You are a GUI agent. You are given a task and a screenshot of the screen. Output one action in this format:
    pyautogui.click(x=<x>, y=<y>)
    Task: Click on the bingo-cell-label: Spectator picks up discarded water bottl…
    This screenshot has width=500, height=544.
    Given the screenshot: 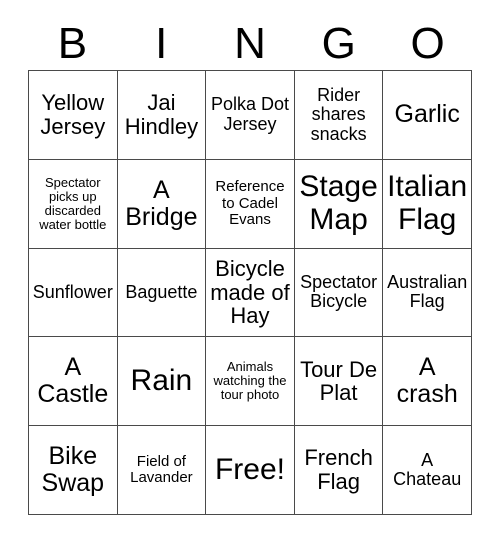 What is the action you would take?
    pyautogui.click(x=73, y=203)
    